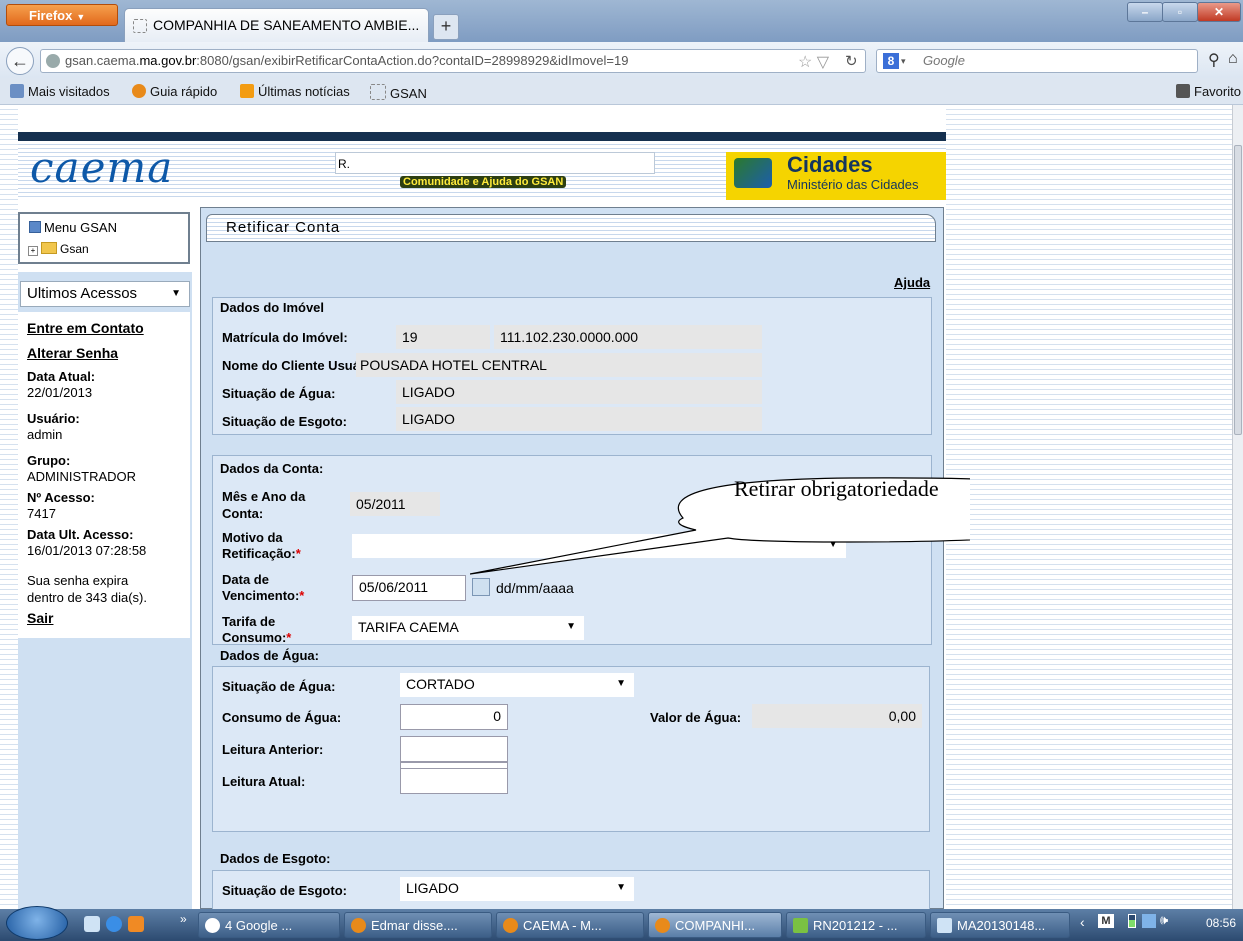  I want to click on community-help-link: Comunidade e Ajuda do GSAN, so click(483, 182).